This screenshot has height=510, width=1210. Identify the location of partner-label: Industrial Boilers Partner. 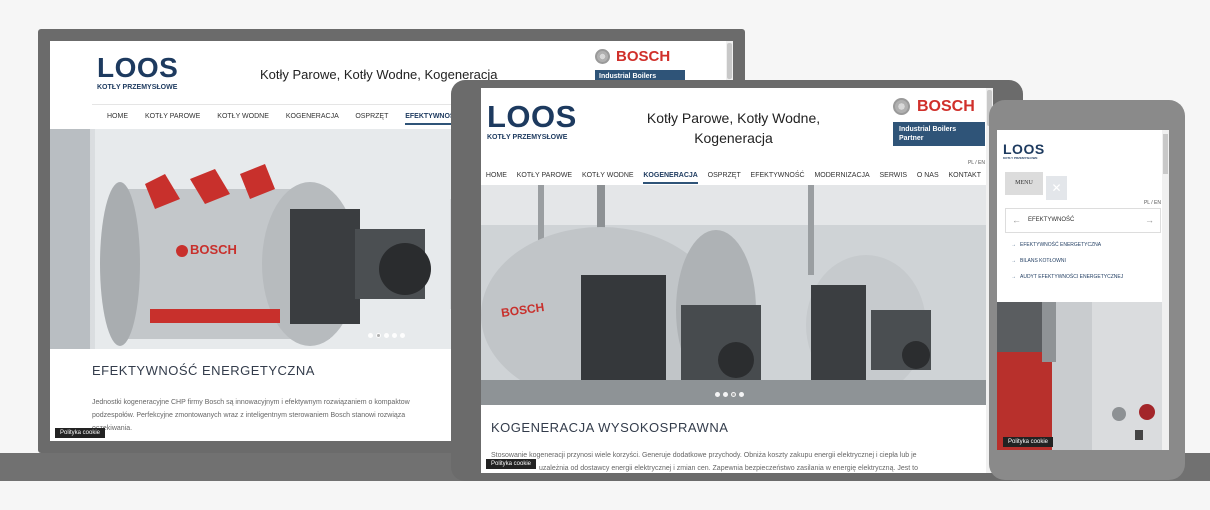
(939, 134).